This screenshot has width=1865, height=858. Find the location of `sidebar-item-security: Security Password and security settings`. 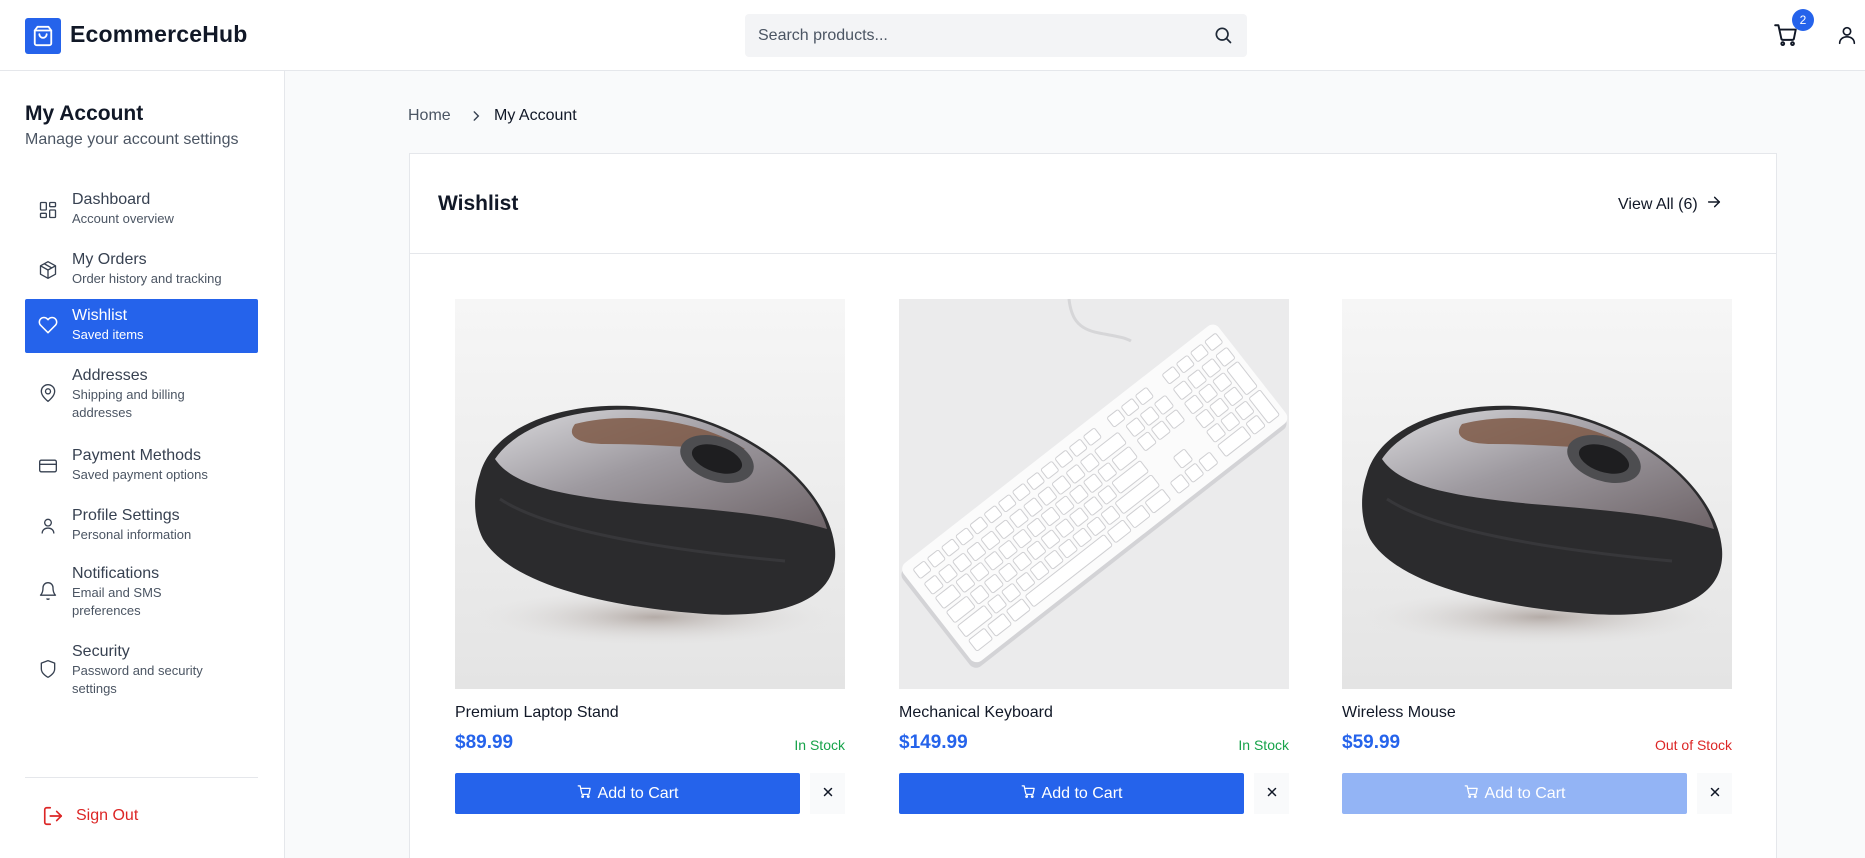

sidebar-item-security: Security Password and security settings is located at coordinates (141, 671).